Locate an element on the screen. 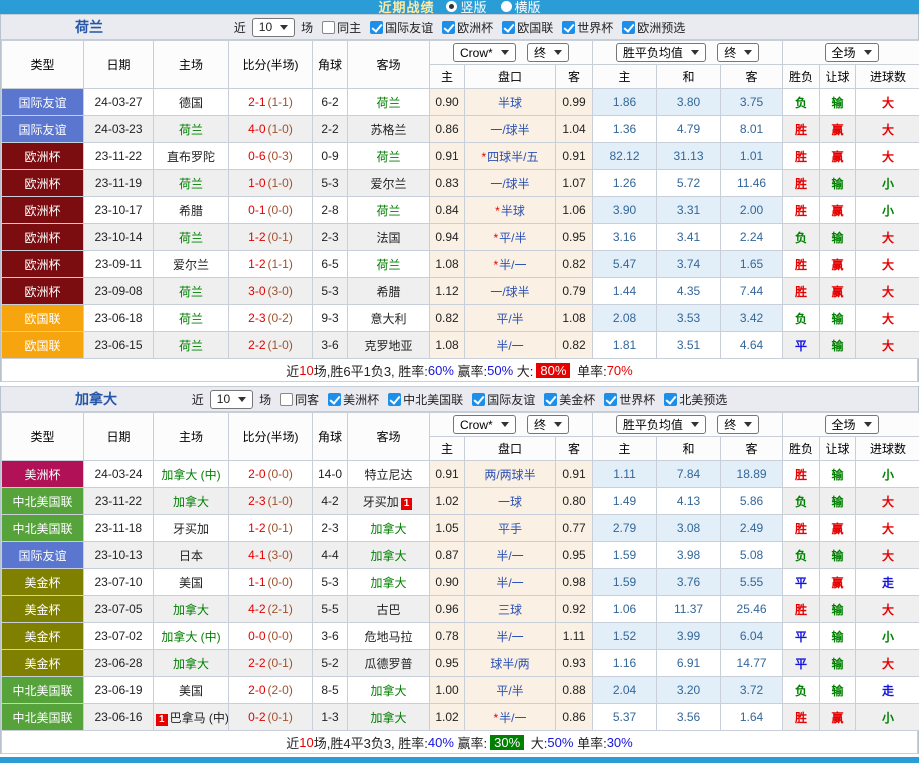  avg-away-odds: 2.24 is located at coordinates (752, 237).